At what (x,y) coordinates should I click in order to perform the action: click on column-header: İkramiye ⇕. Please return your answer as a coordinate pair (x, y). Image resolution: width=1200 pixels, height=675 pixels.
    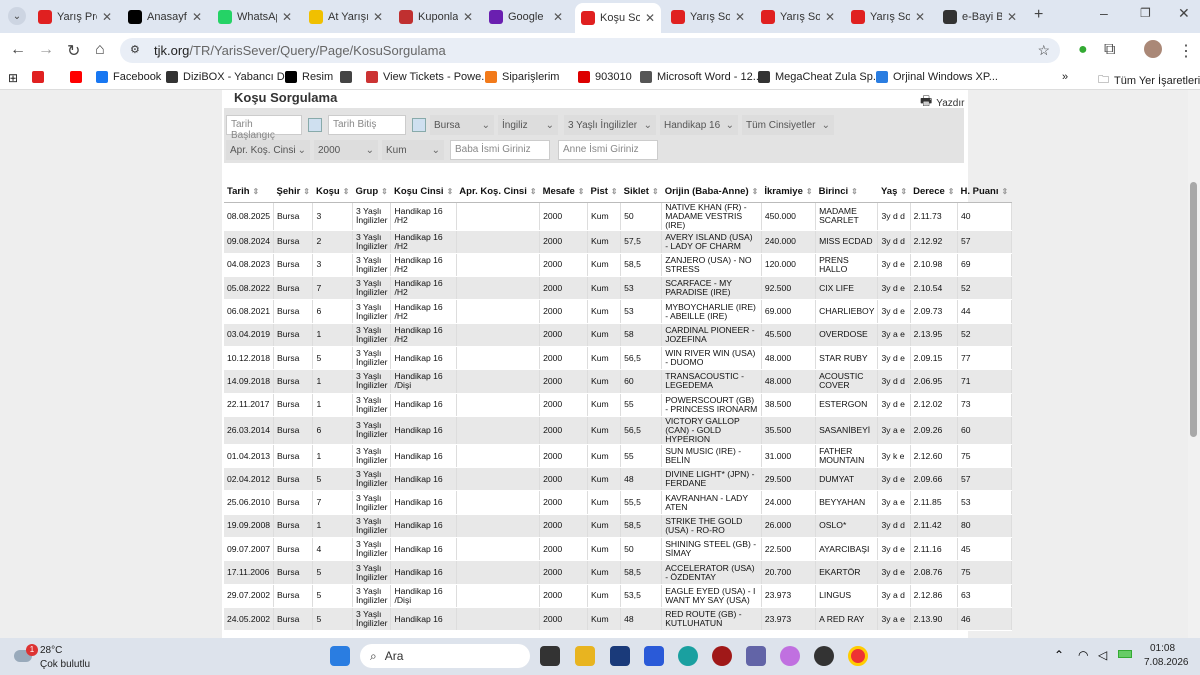
    Looking at the image, I should click on (788, 192).